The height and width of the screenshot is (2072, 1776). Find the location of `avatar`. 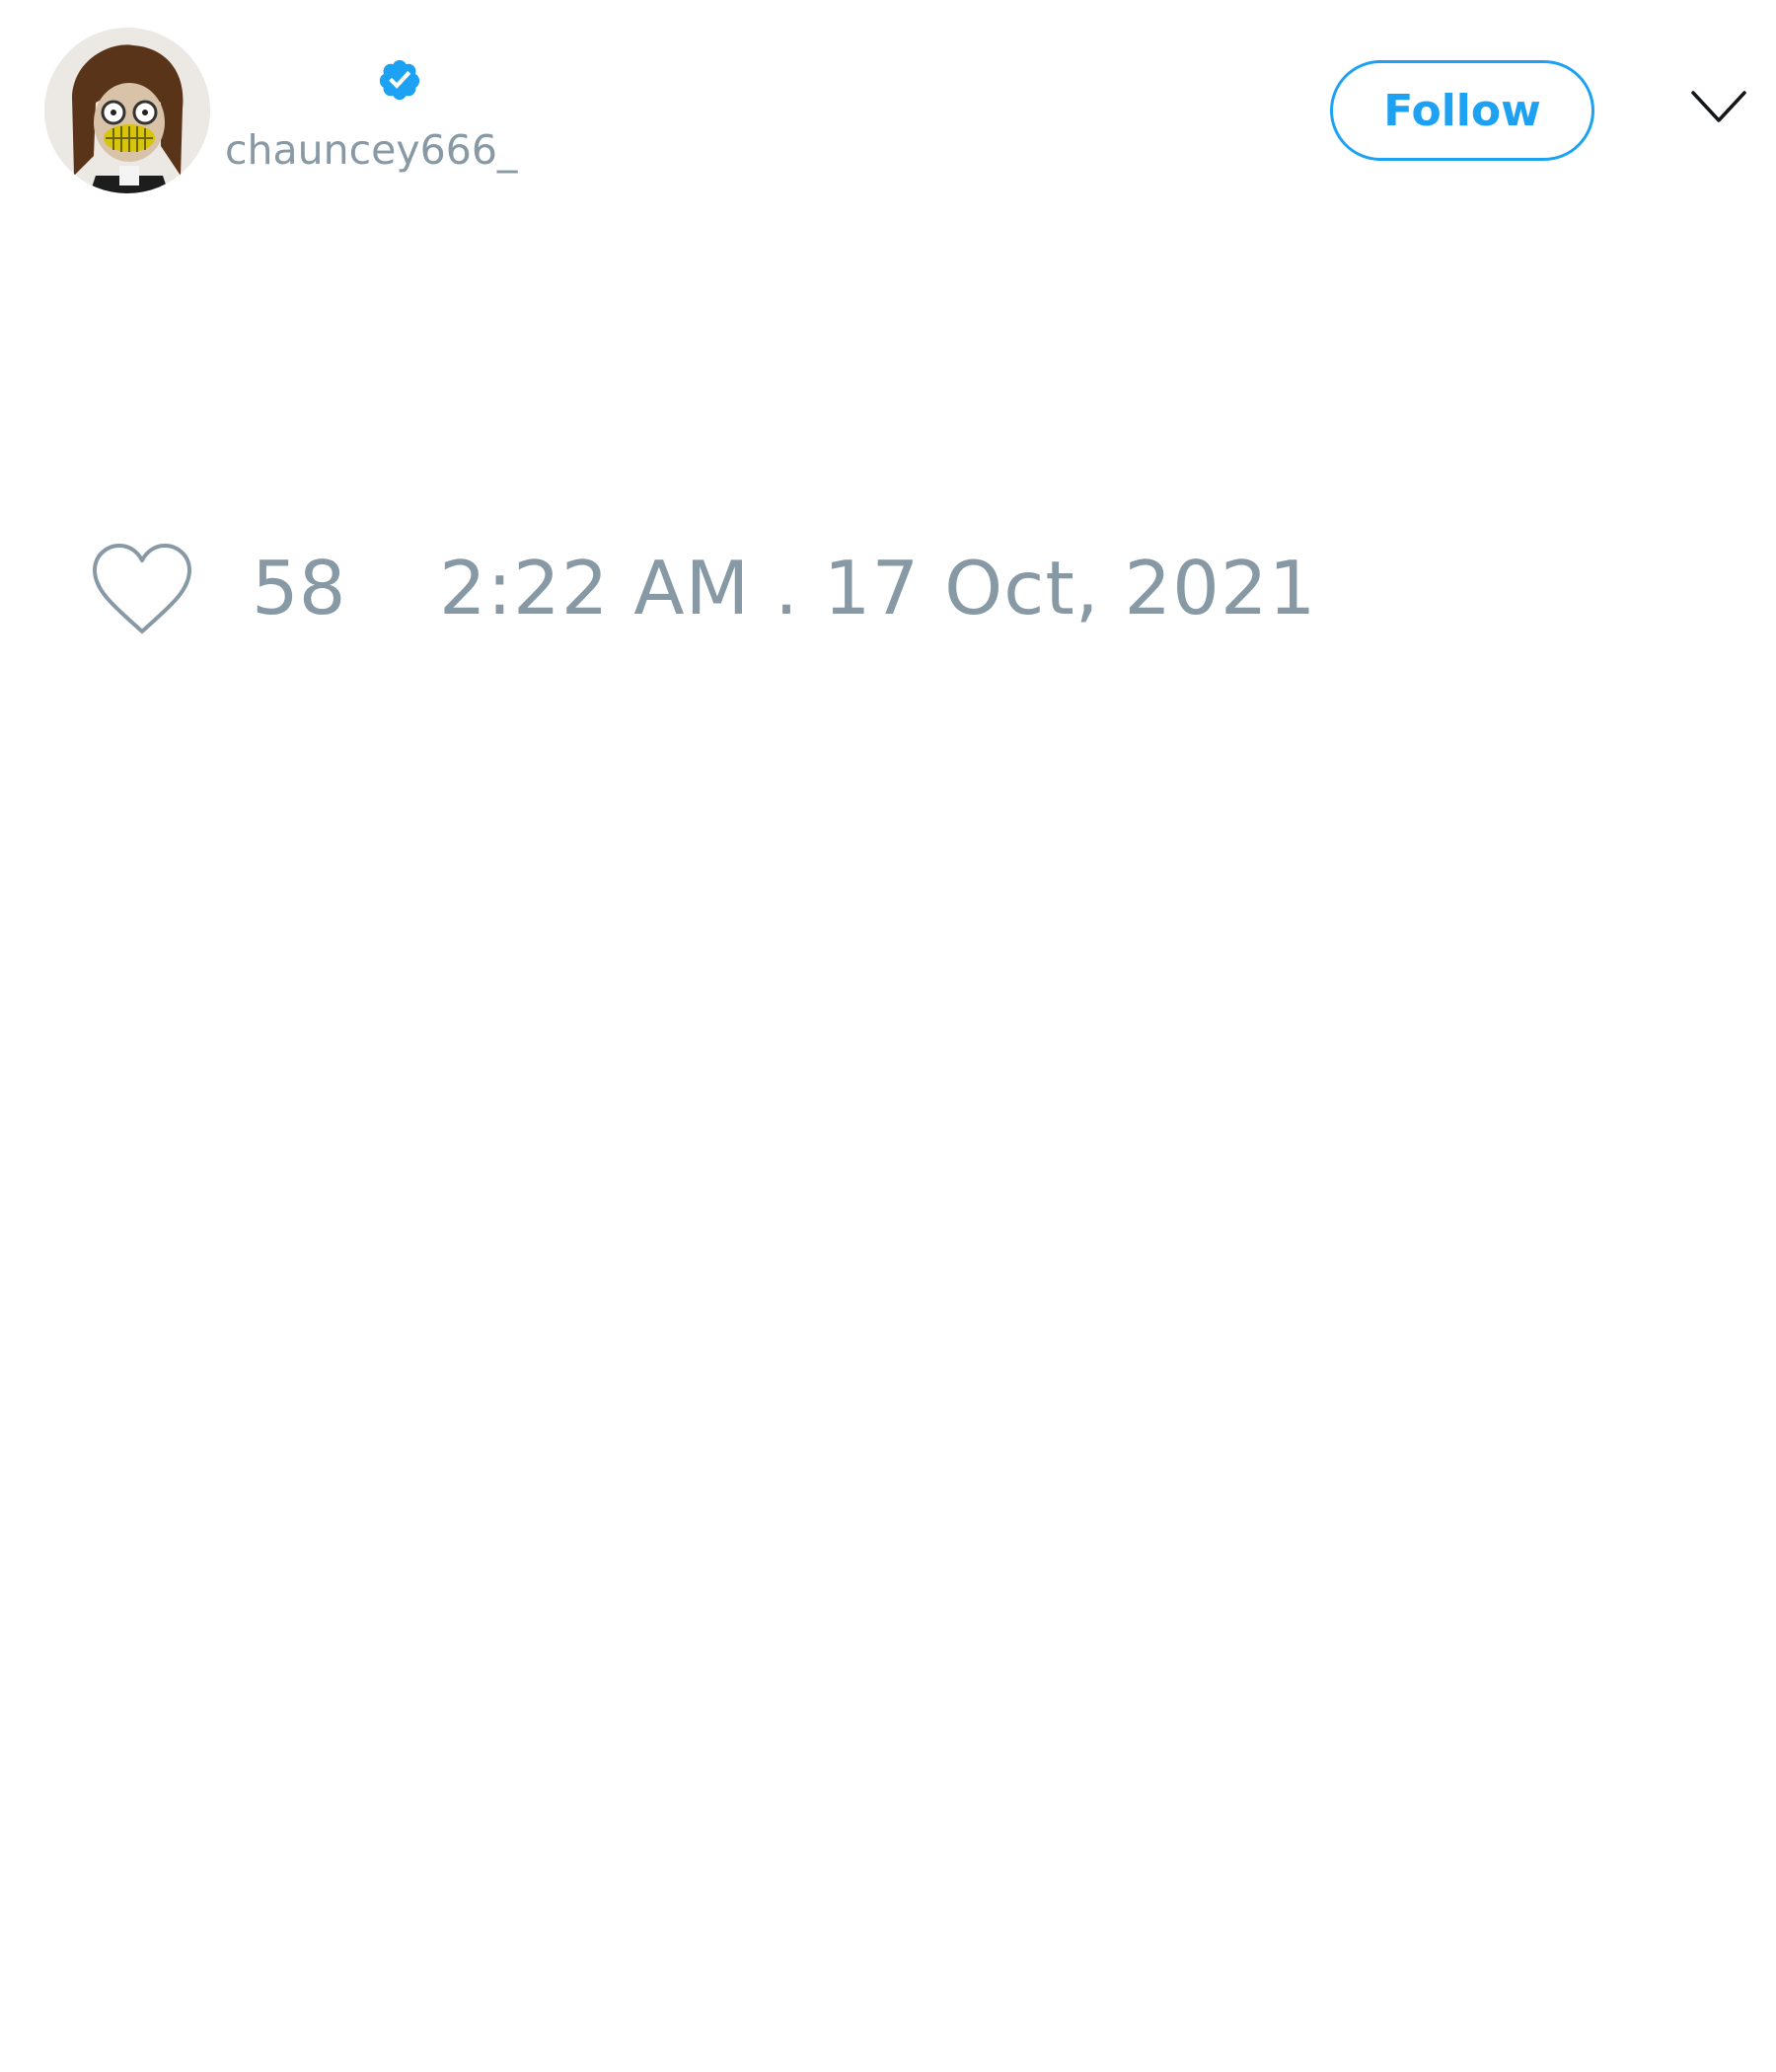

avatar is located at coordinates (127, 111).